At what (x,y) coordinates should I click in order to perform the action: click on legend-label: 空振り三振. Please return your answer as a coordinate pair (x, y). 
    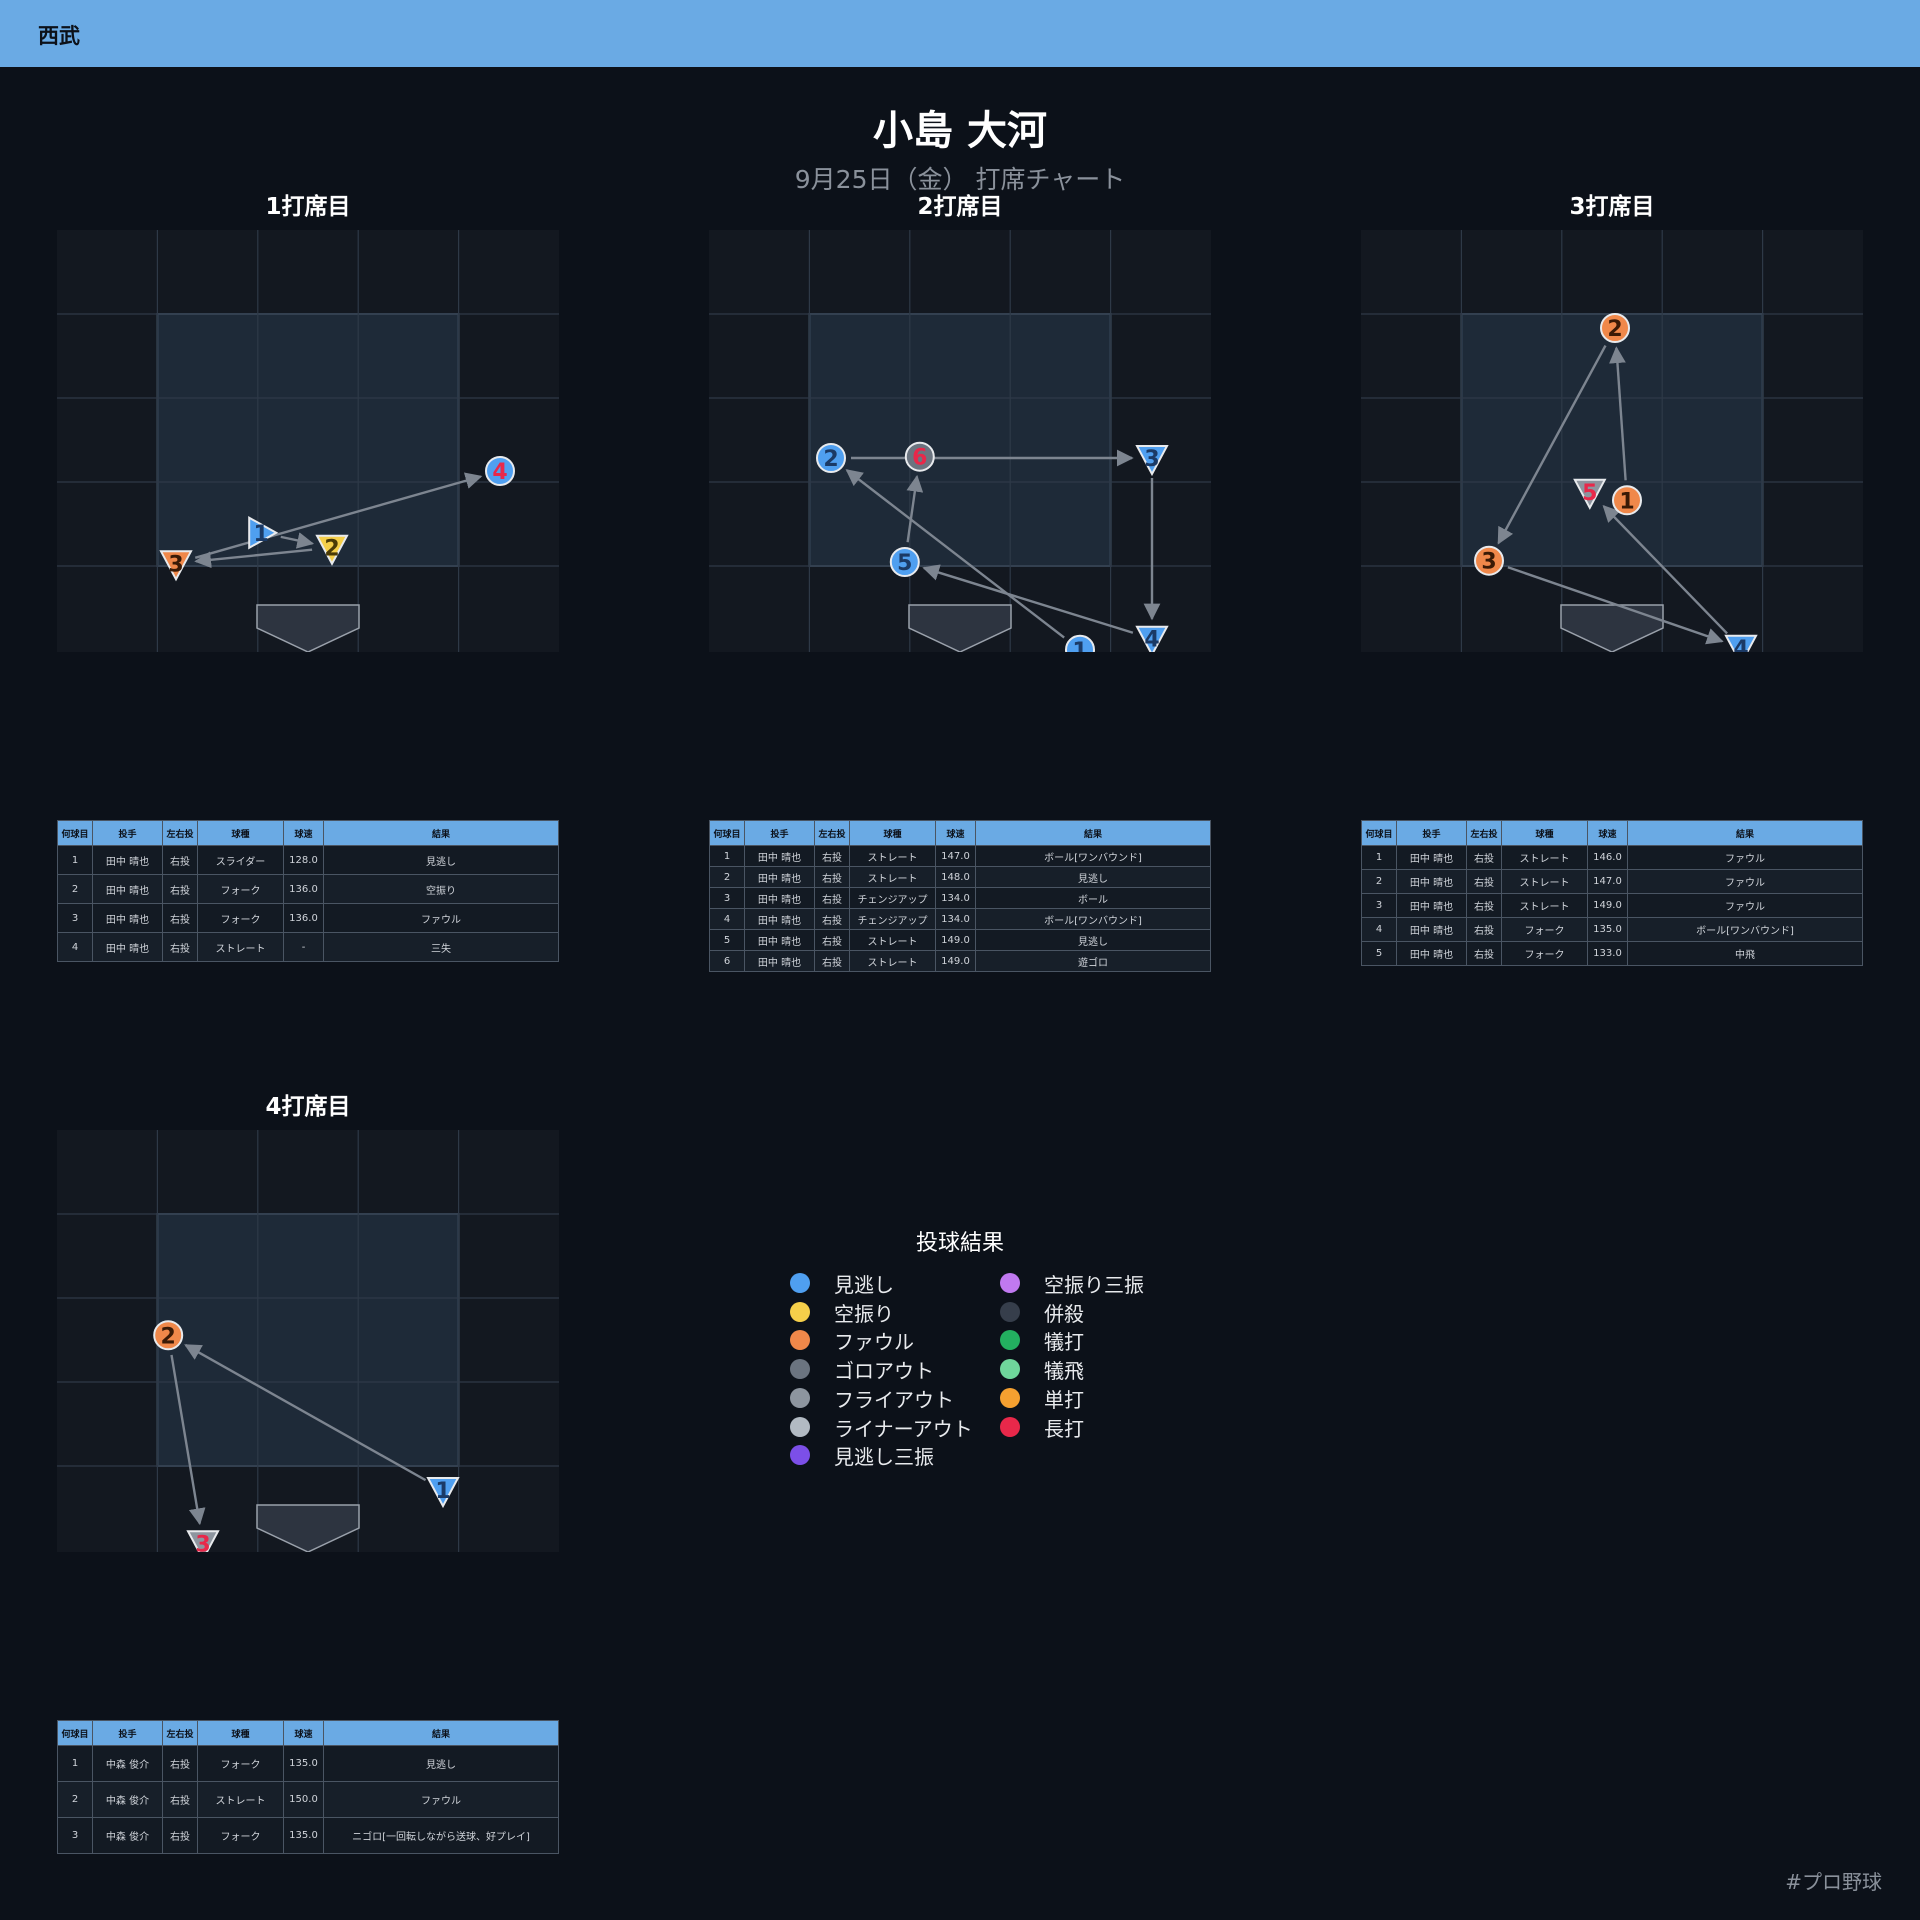
    Looking at the image, I should click on (1094, 1285).